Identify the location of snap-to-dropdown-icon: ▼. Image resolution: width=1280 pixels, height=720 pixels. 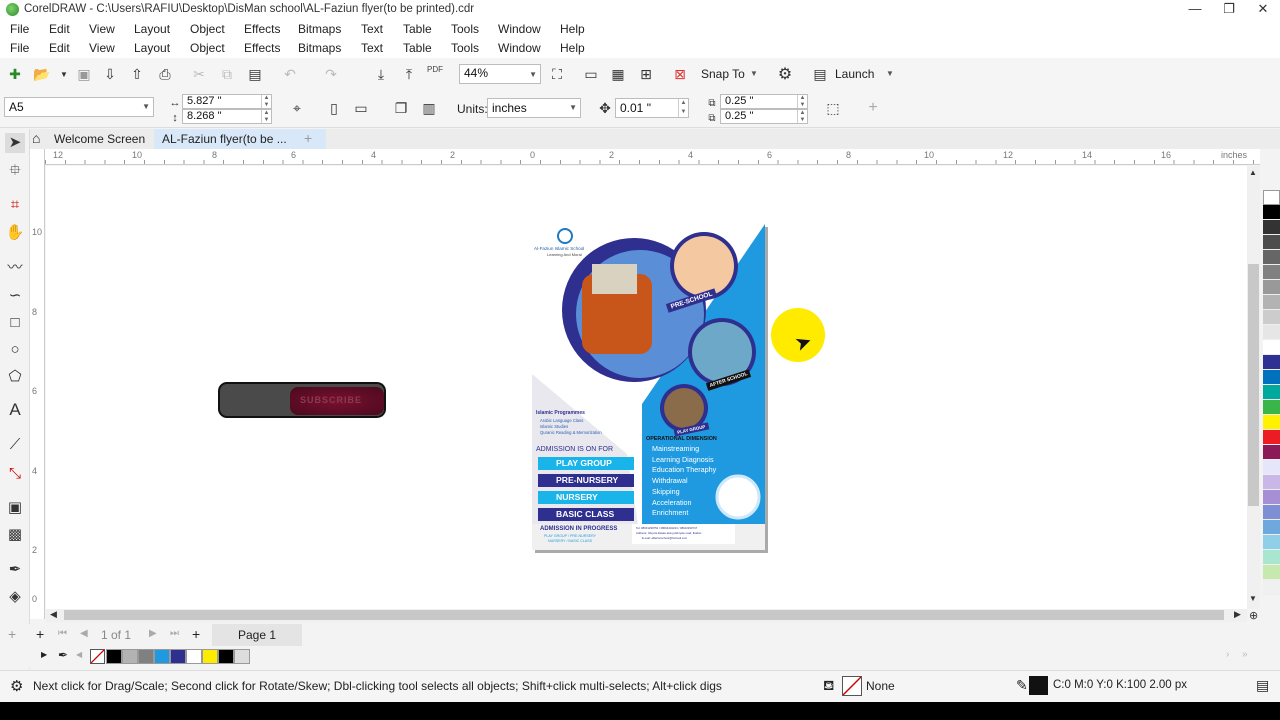
(754, 73).